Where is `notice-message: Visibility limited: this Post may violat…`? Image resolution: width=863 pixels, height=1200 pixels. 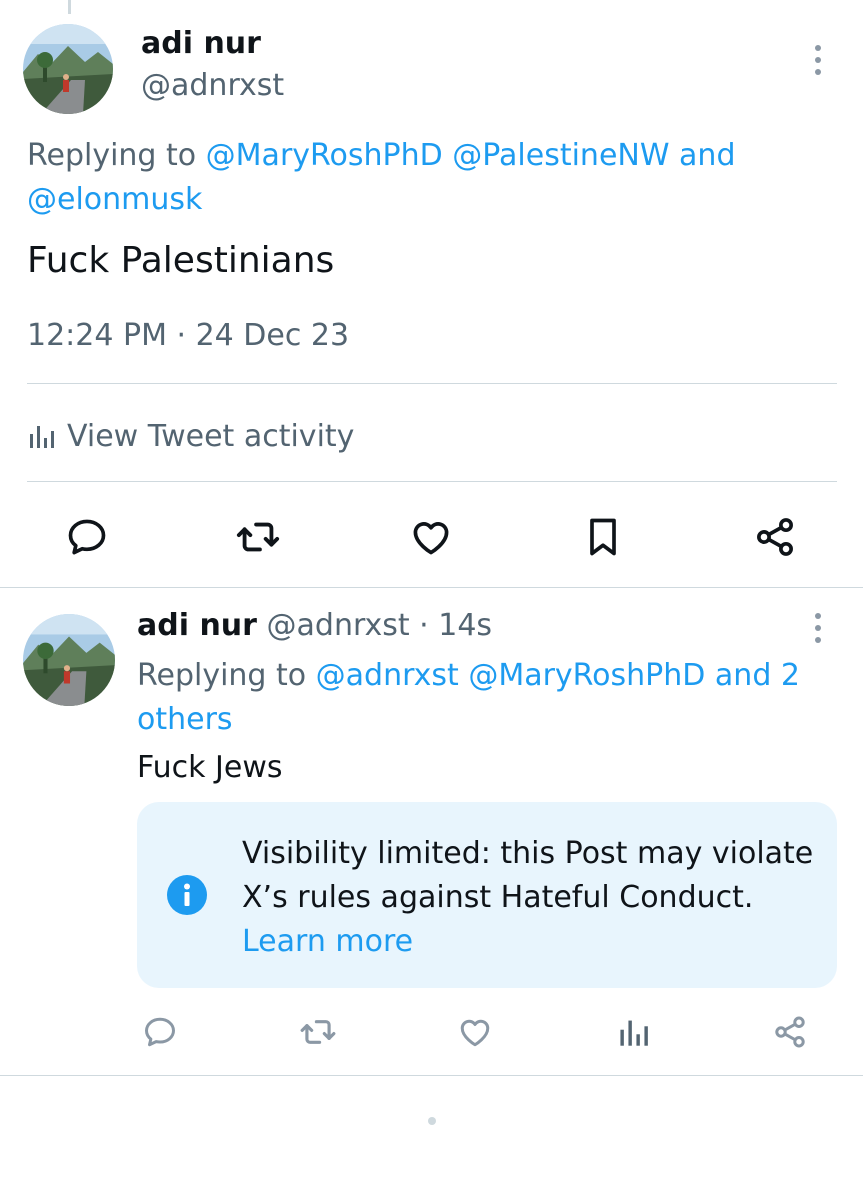
notice-message: Visibility limited: this Post may violat… is located at coordinates (528, 875).